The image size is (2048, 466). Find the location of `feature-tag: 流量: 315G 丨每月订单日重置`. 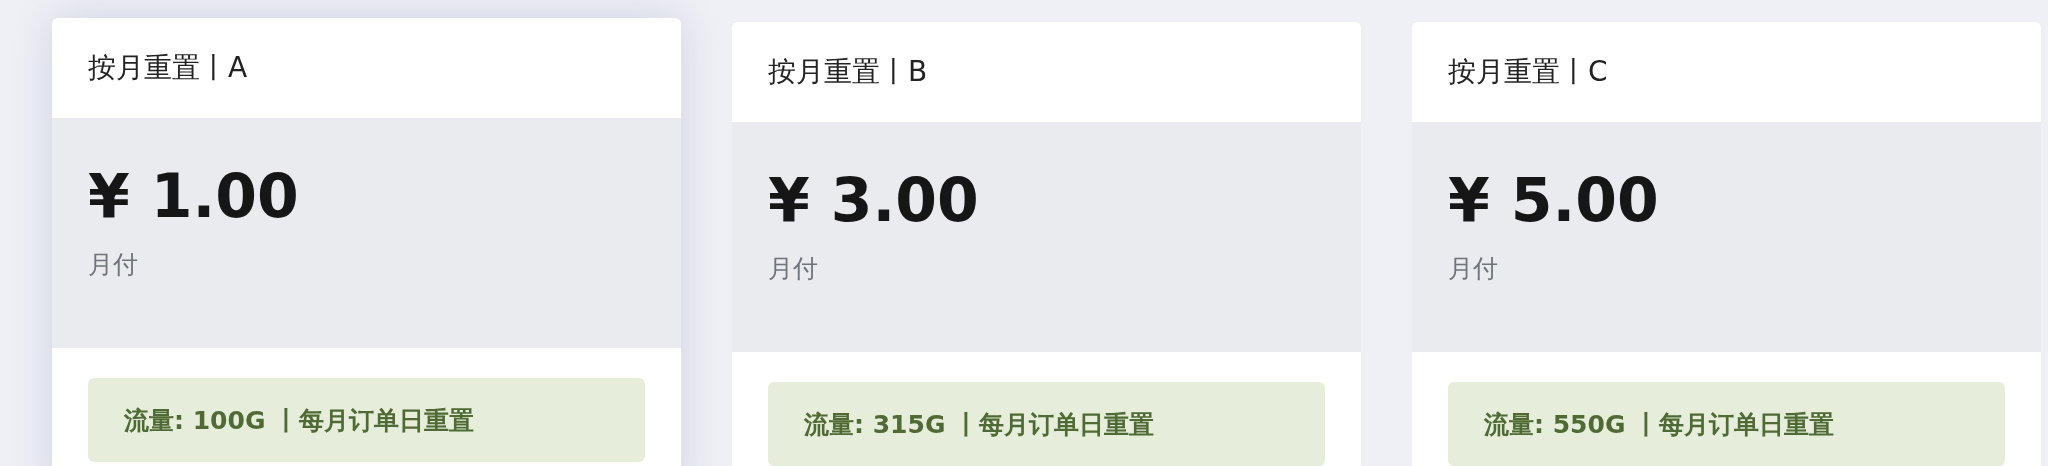

feature-tag: 流量: 315G 丨每月订单日重置 is located at coordinates (1046, 424).